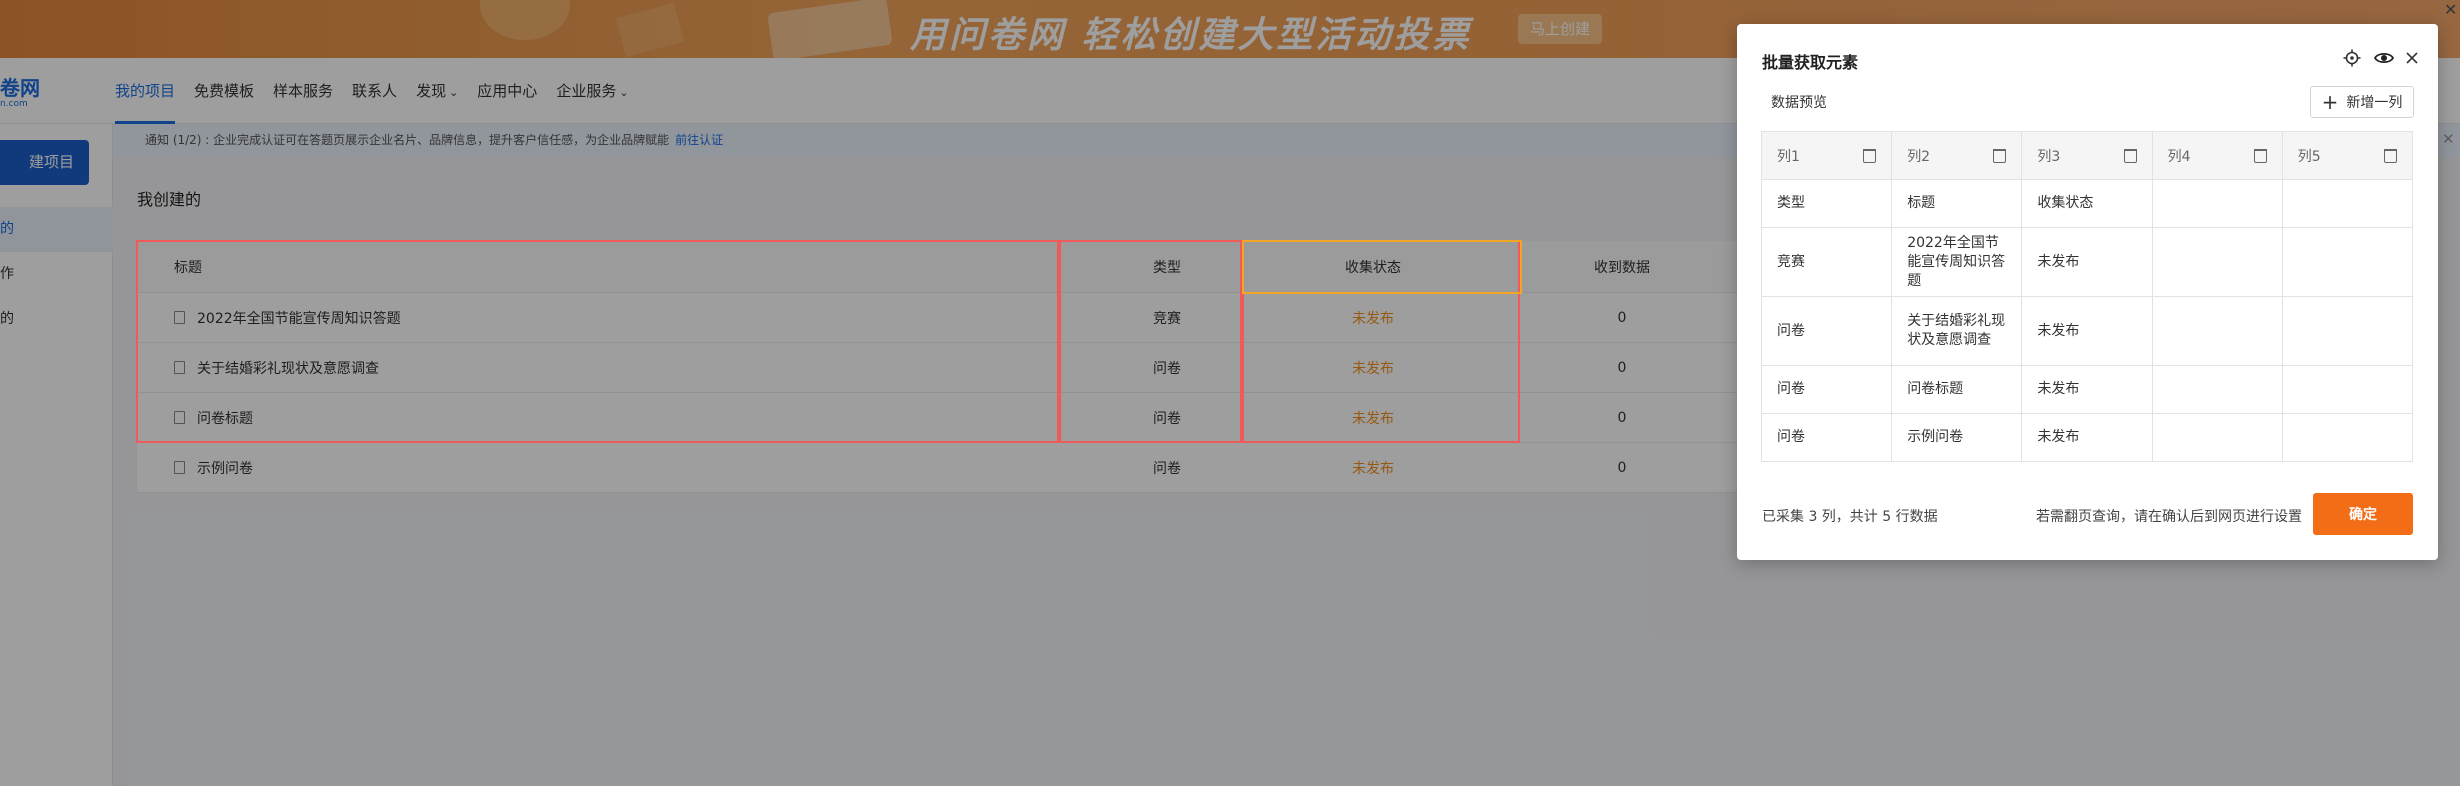 The height and width of the screenshot is (786, 2460). I want to click on preview-column-header: 列3, so click(2087, 155).